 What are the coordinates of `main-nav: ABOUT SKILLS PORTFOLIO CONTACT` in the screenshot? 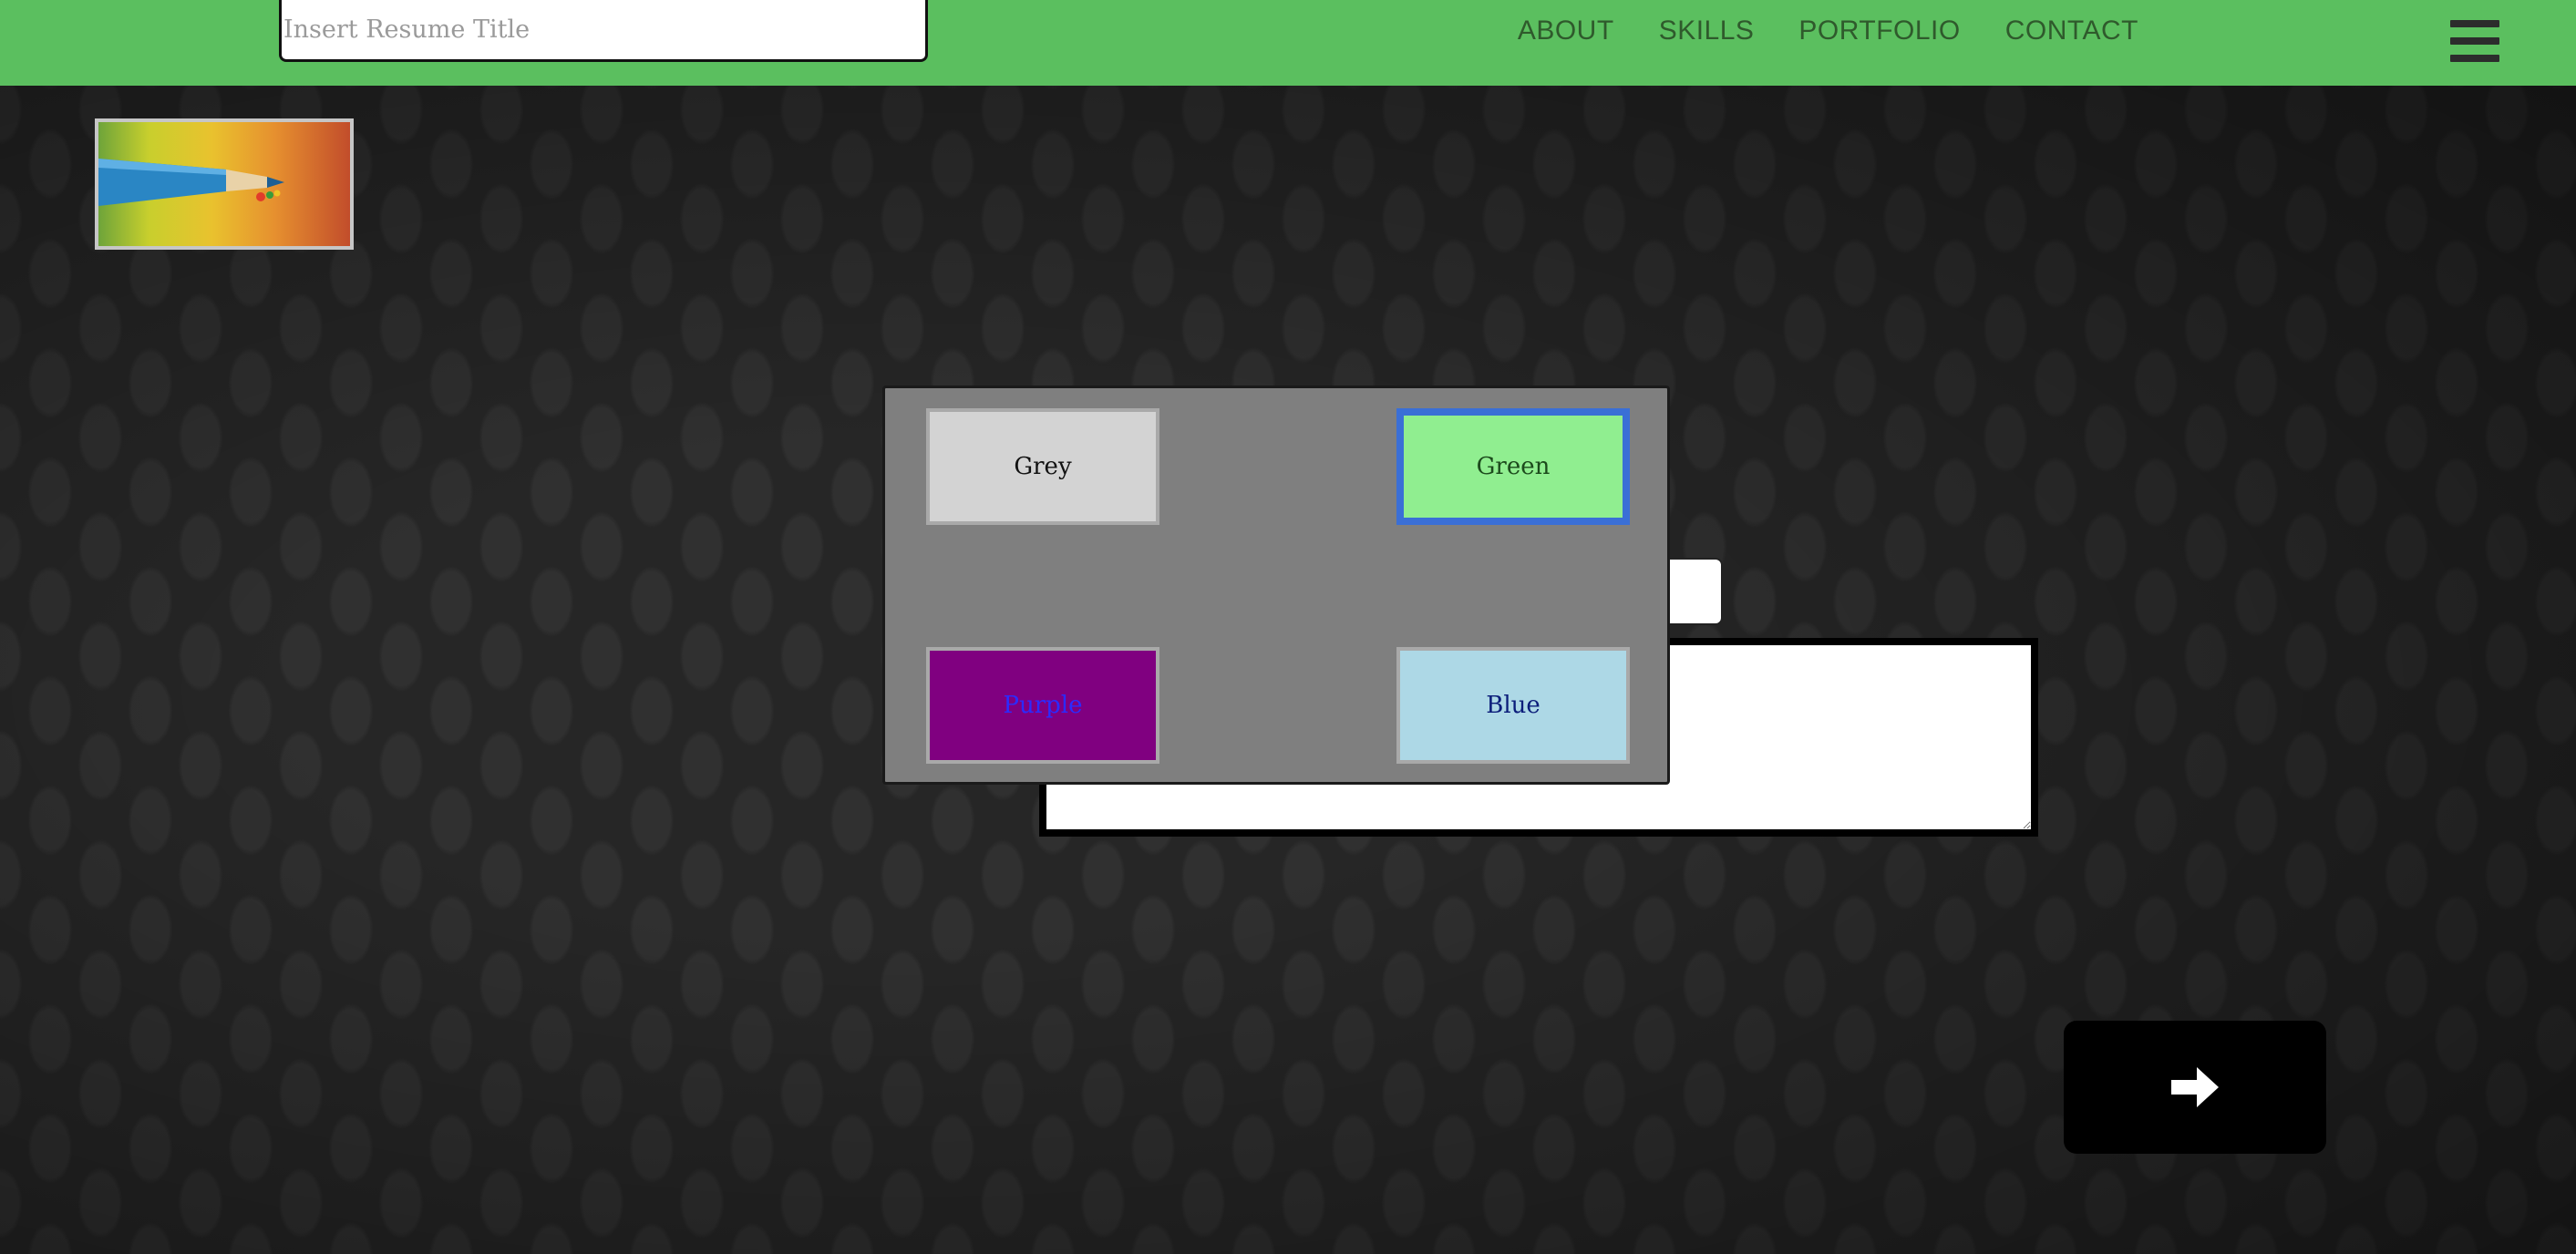 It's located at (1828, 31).